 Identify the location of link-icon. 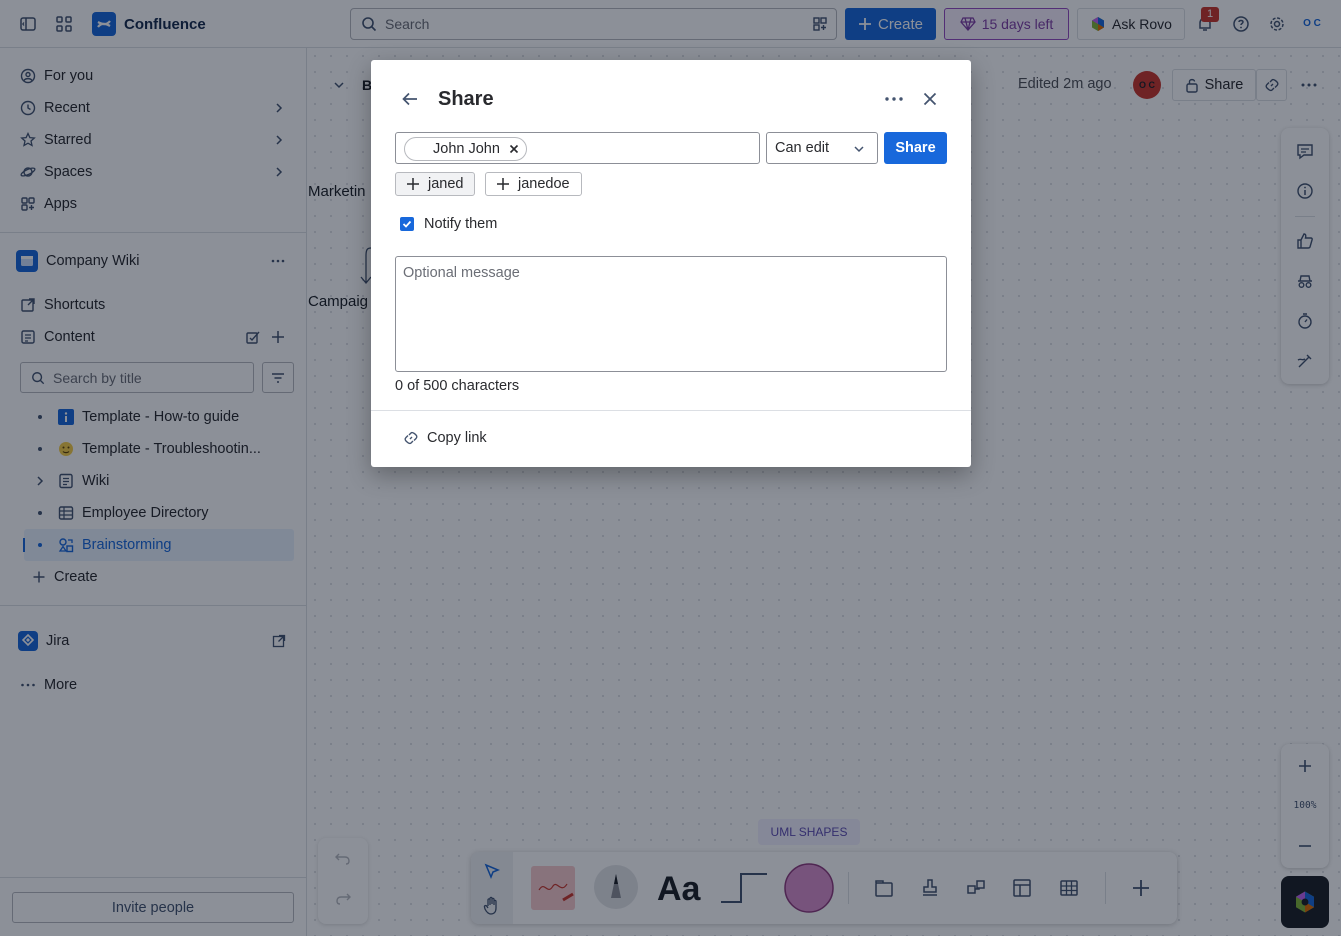
(411, 438).